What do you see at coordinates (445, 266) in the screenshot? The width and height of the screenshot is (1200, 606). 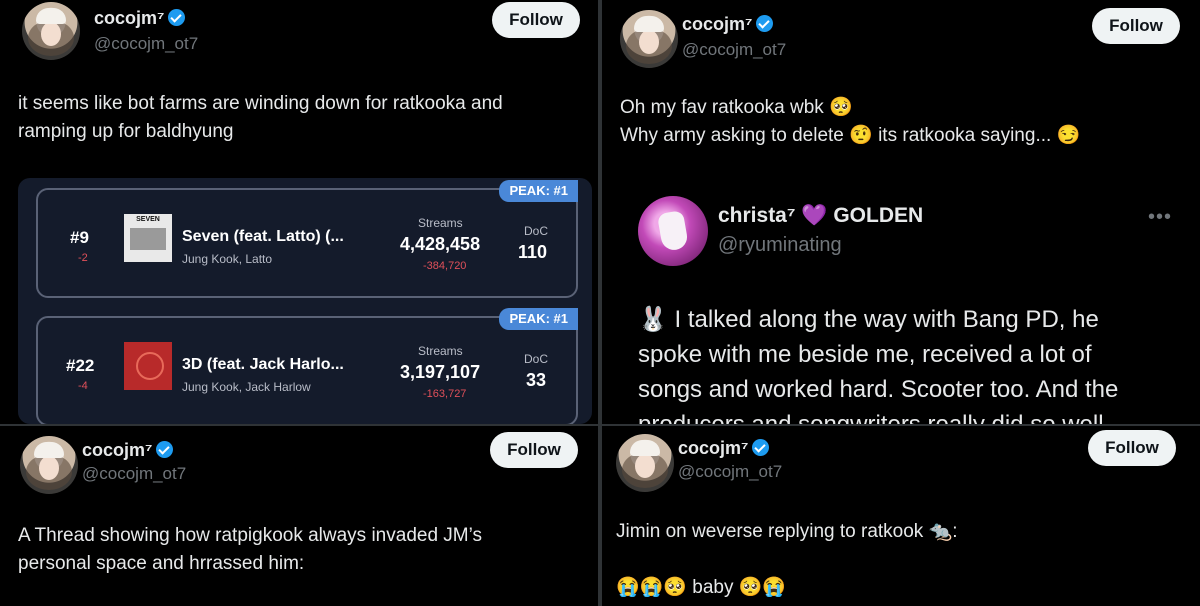 I see `streams-change: -384,720` at bounding box center [445, 266].